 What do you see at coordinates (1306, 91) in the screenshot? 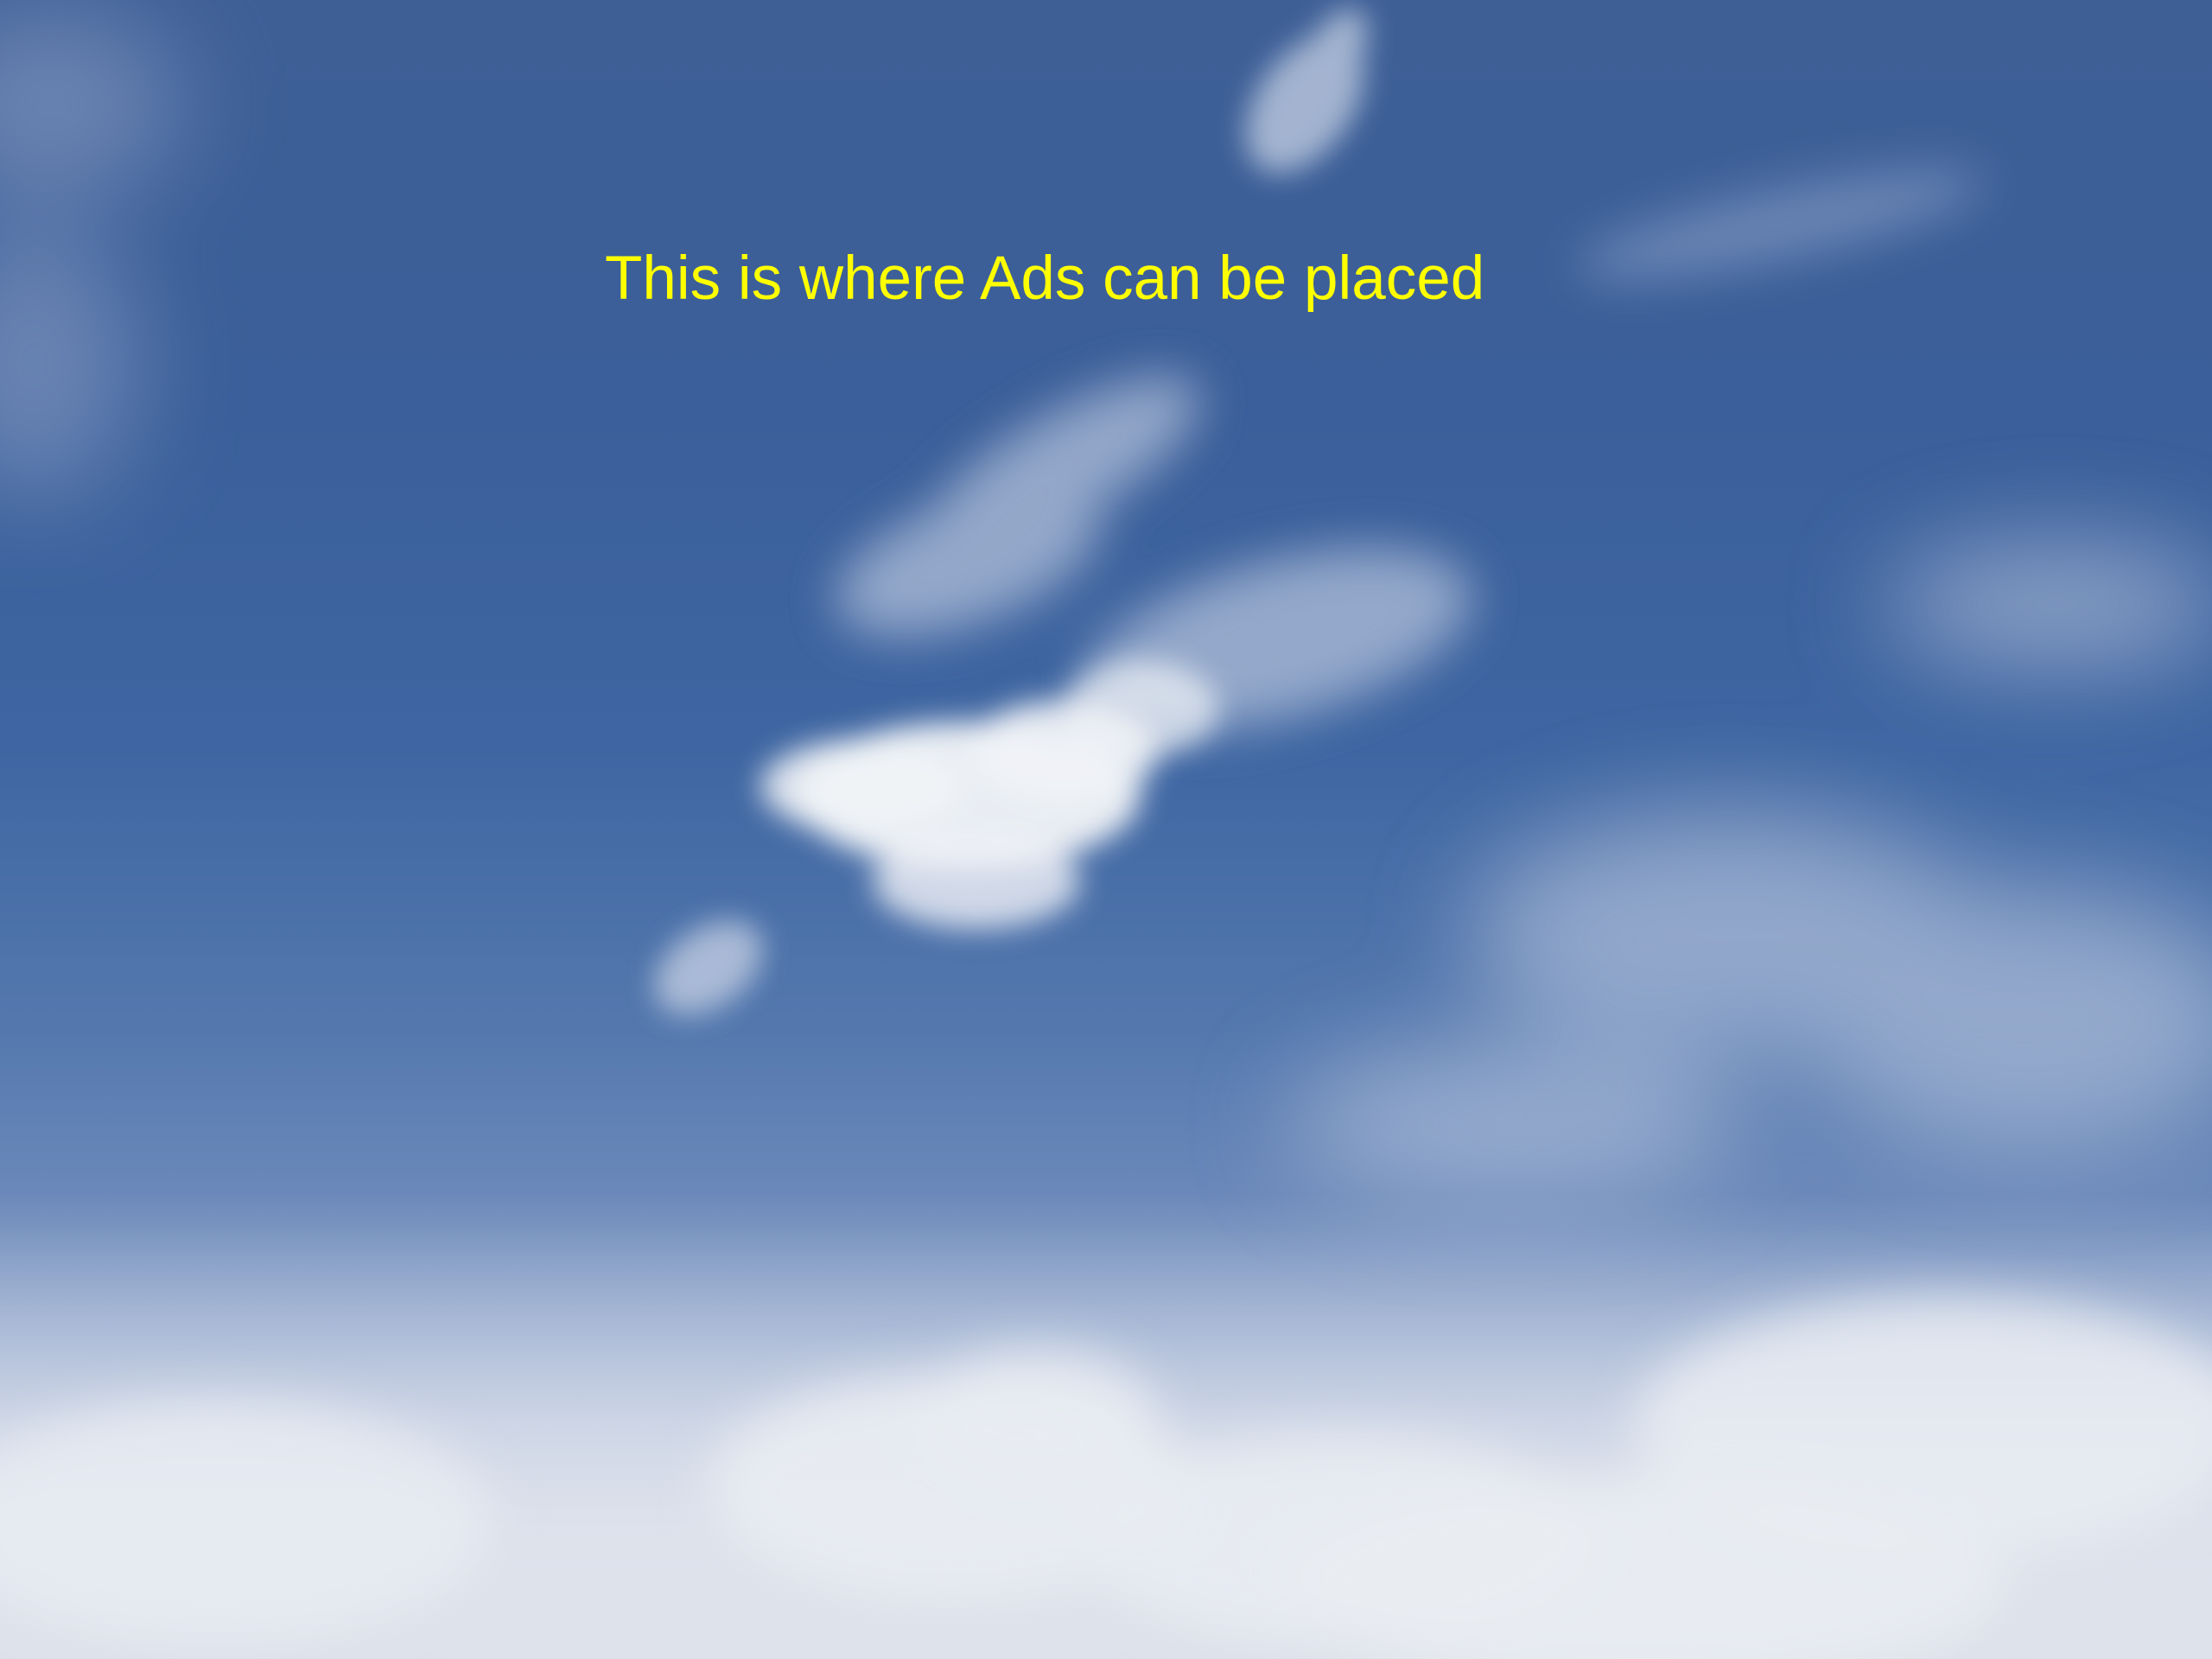
I see `top-wisp-cloud` at bounding box center [1306, 91].